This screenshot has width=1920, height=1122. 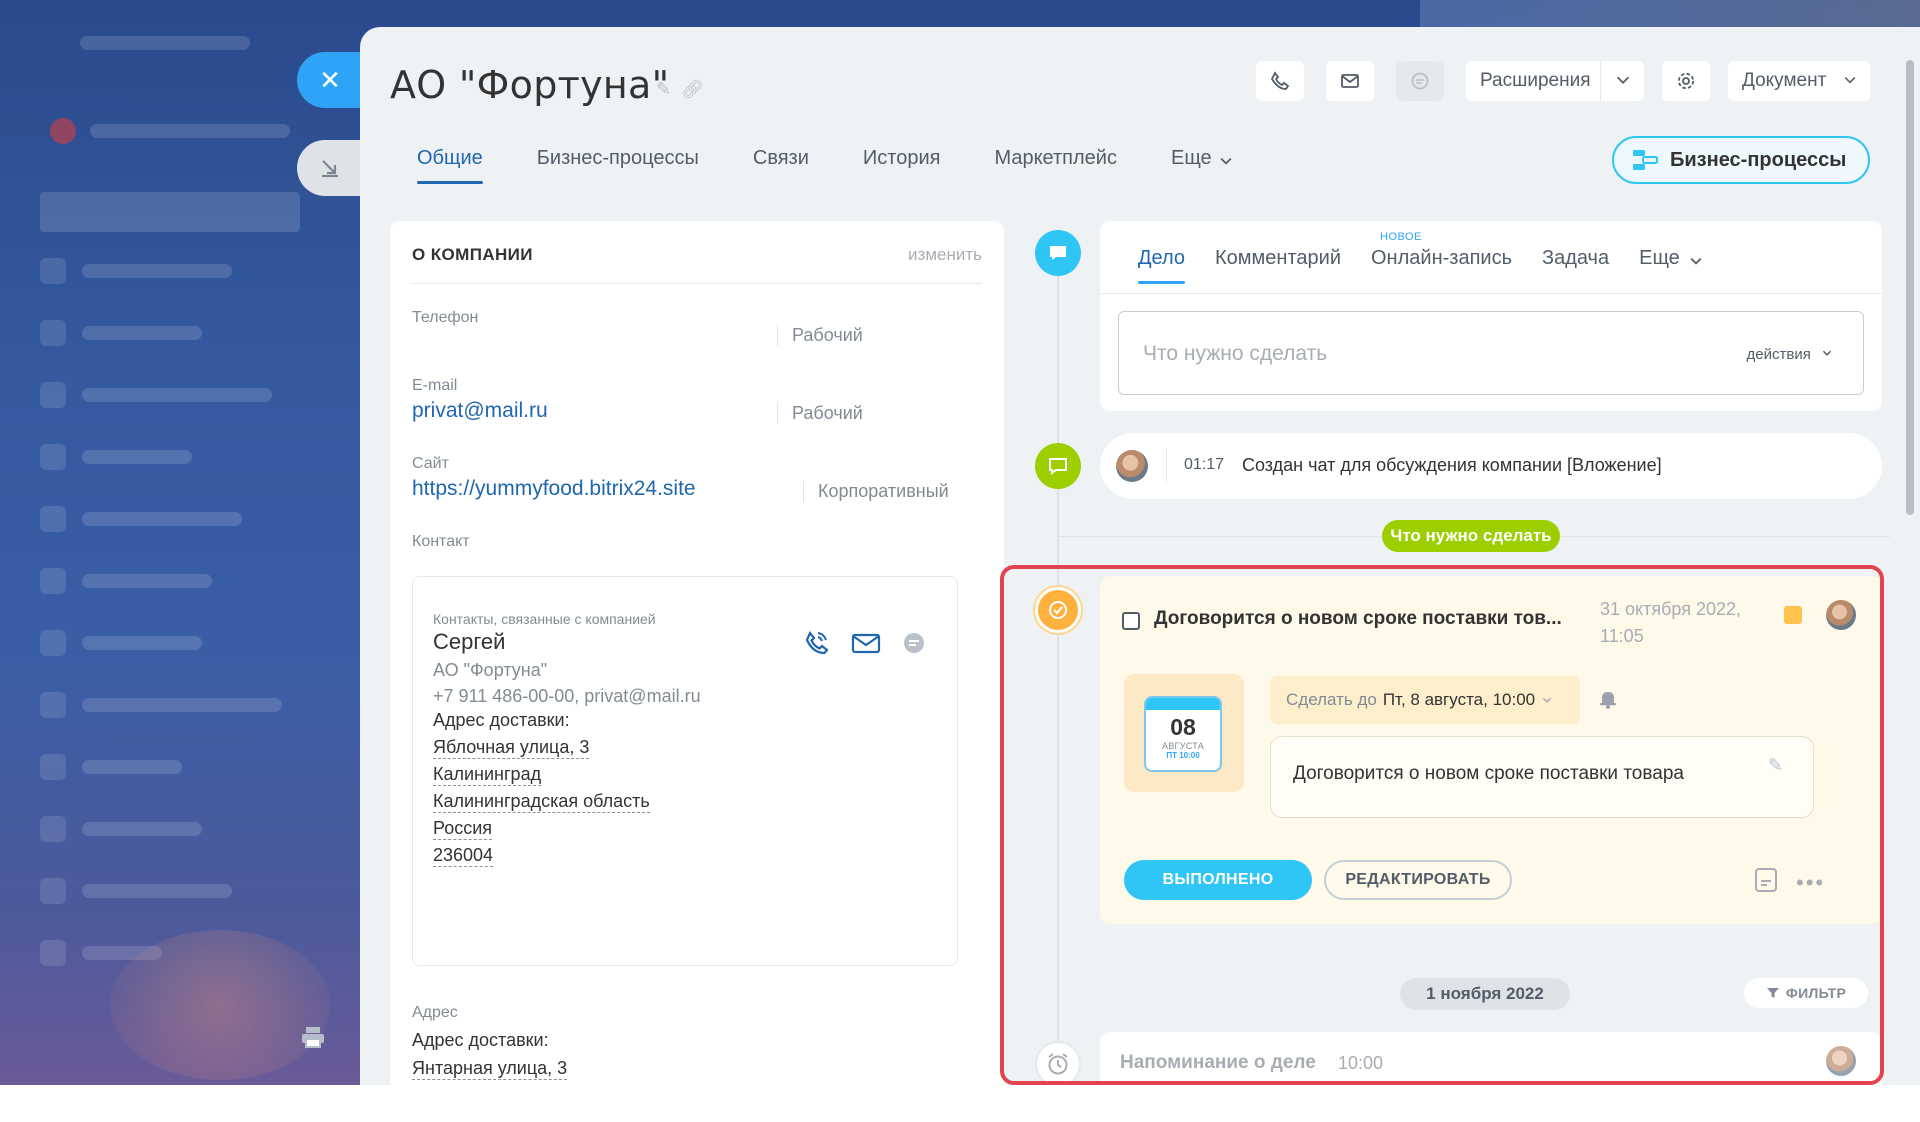 What do you see at coordinates (1793, 615) in the screenshot?
I see `color-flag-icon` at bounding box center [1793, 615].